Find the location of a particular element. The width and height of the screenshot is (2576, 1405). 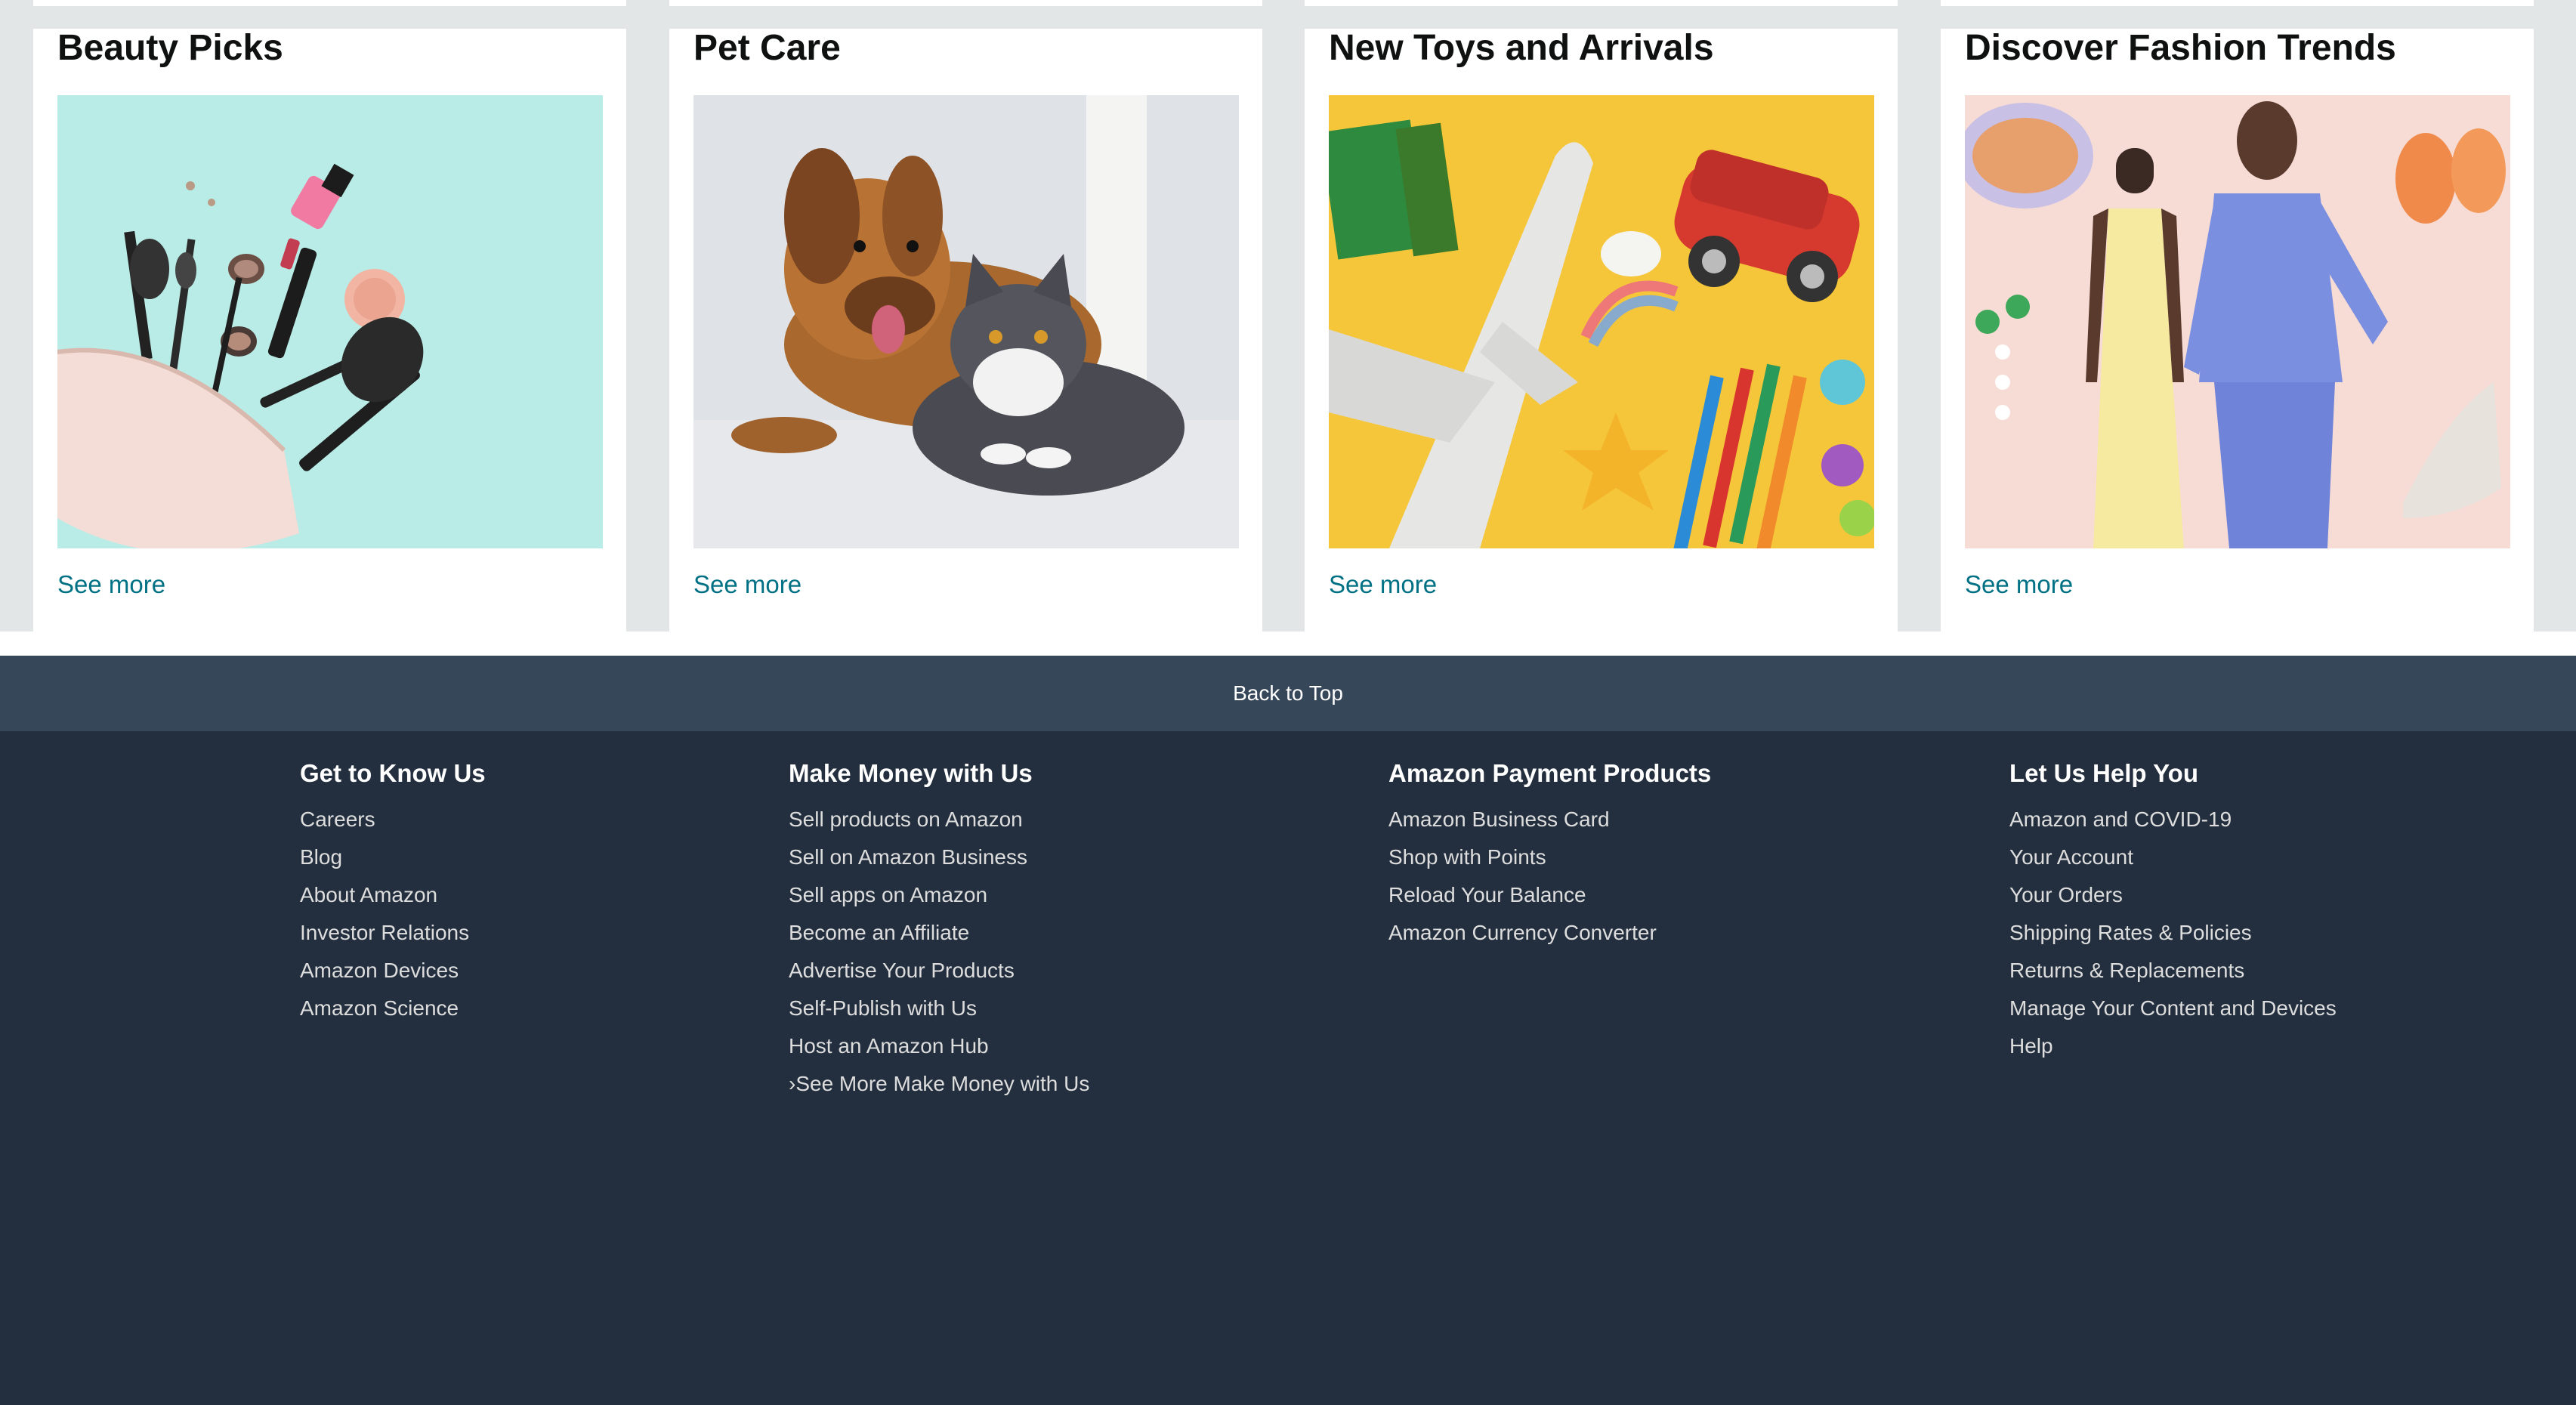

back-to-top-button: Back to Top is located at coordinates (1288, 693).